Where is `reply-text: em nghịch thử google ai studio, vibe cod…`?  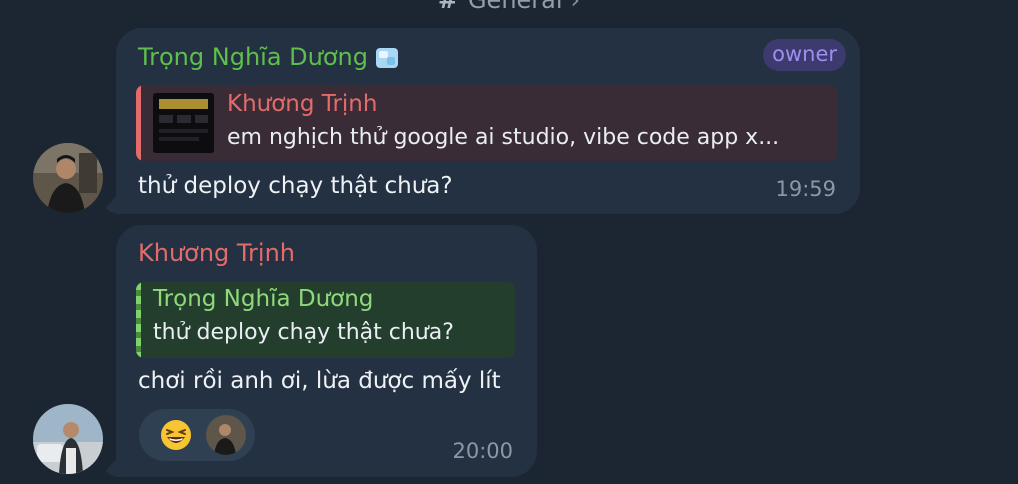 reply-text: em nghịch thử google ai studio, vibe cod… is located at coordinates (503, 137).